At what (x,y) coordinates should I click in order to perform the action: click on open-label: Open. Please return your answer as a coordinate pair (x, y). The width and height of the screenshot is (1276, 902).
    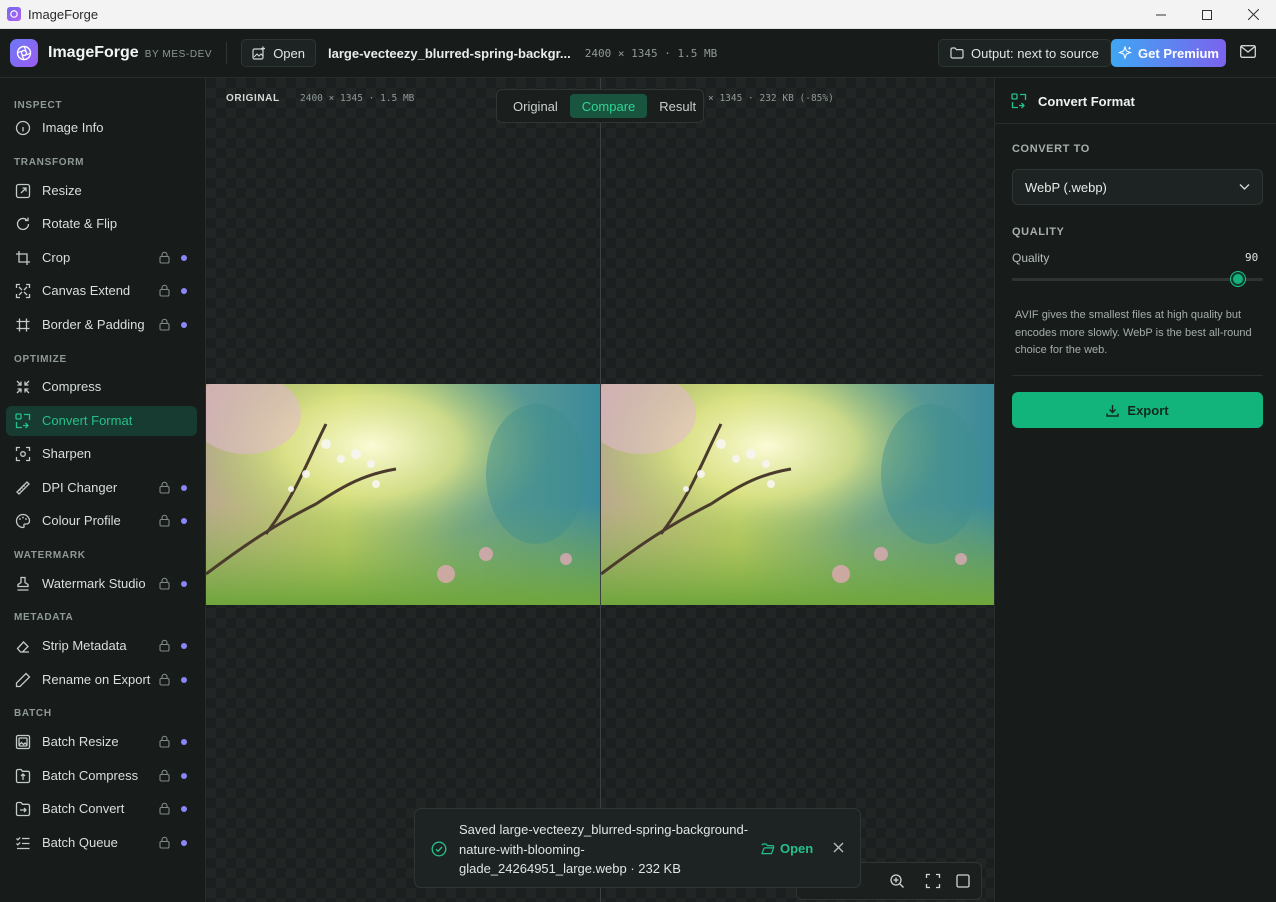
    Looking at the image, I should click on (289, 53).